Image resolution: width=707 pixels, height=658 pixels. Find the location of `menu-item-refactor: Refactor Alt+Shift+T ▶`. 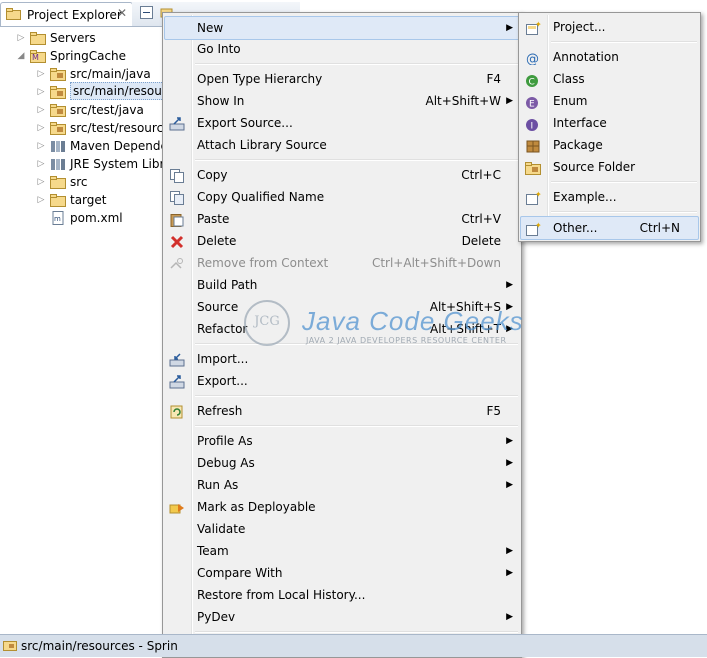

menu-item-refactor: Refactor Alt+Shift+T ▶ is located at coordinates (342, 329).